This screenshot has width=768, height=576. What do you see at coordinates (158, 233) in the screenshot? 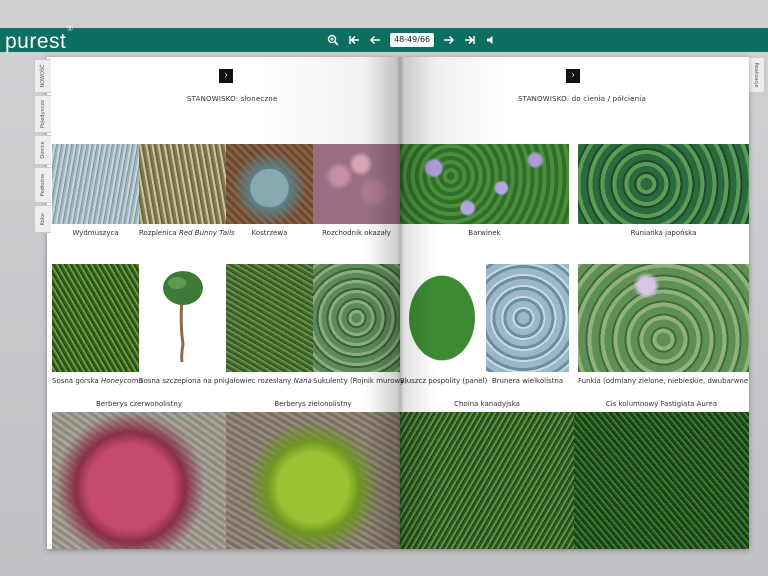
I see `caption-rozplenica-name: Rozplenica` at bounding box center [158, 233].